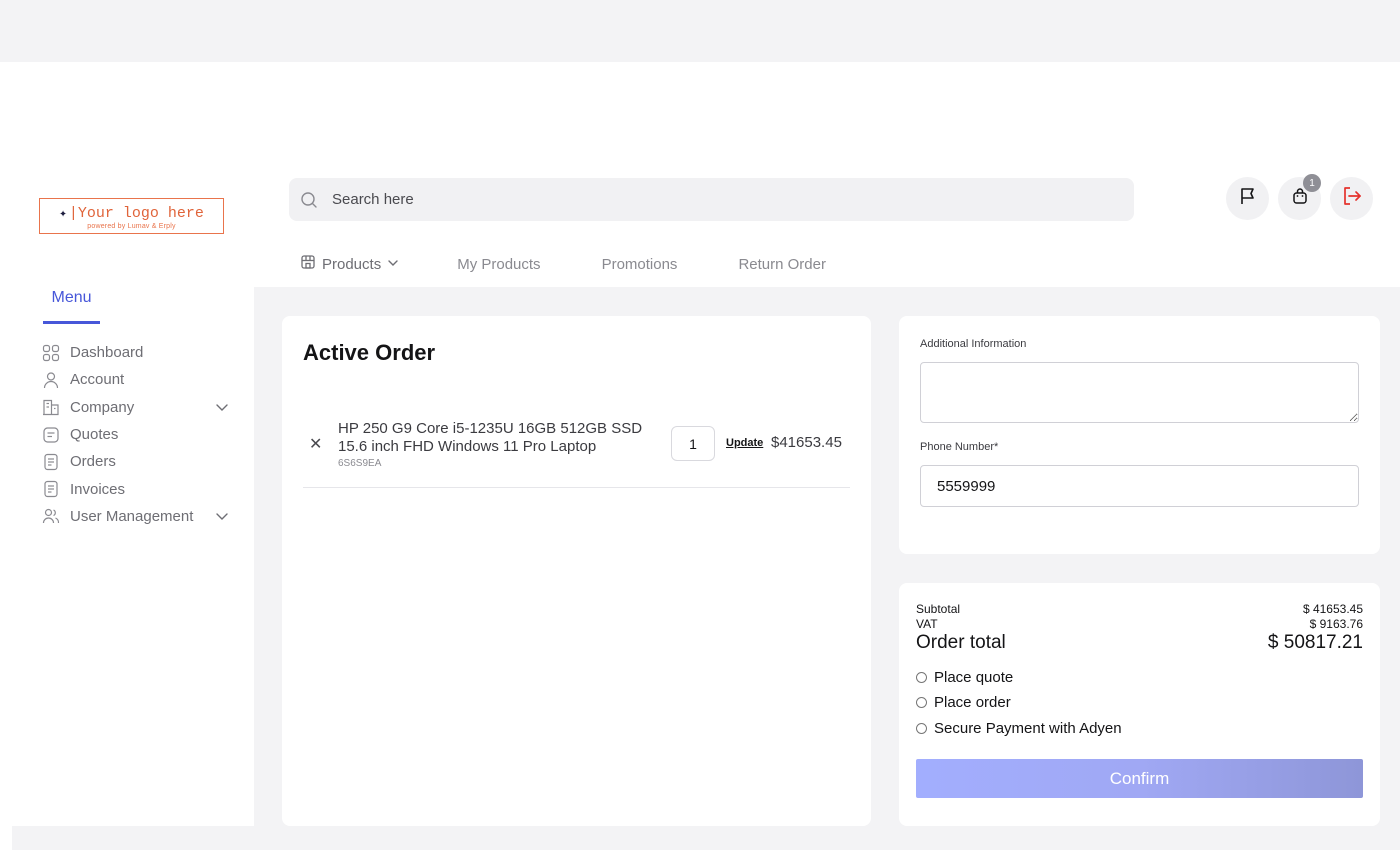  What do you see at coordinates (93, 462) in the screenshot?
I see `sidebar-item-label: Orders` at bounding box center [93, 462].